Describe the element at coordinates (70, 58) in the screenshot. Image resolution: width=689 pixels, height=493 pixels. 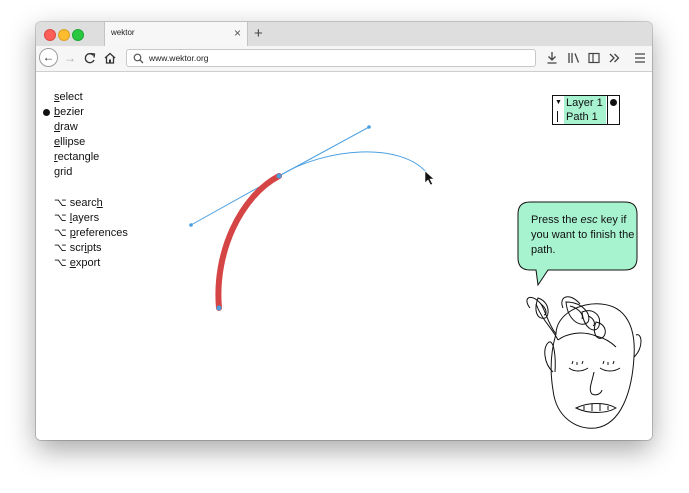
I see `forward-arrow-icon: →` at that location.